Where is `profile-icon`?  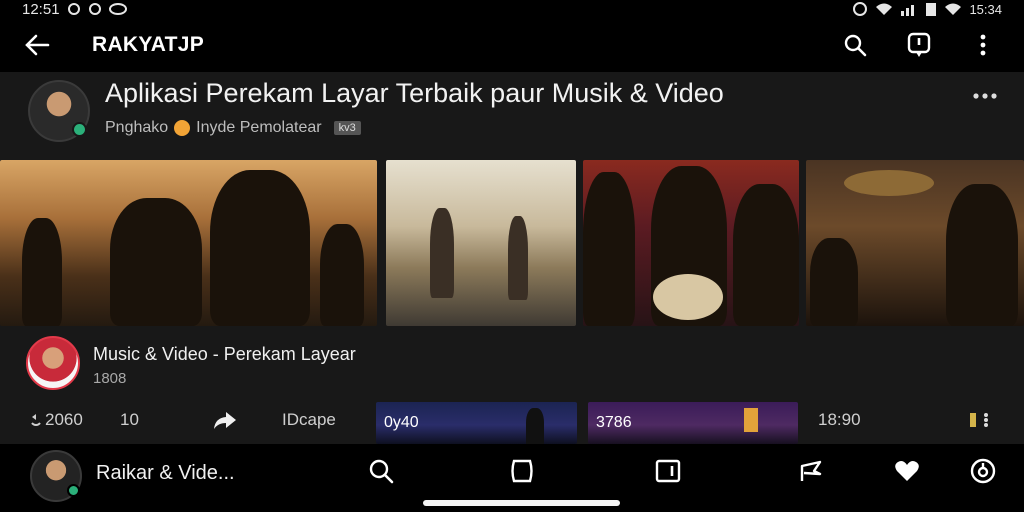
profile-icon is located at coordinates (983, 471).